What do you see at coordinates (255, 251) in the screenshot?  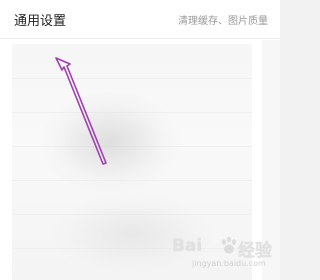 I see `watermark-brand-right: 经验` at bounding box center [255, 251].